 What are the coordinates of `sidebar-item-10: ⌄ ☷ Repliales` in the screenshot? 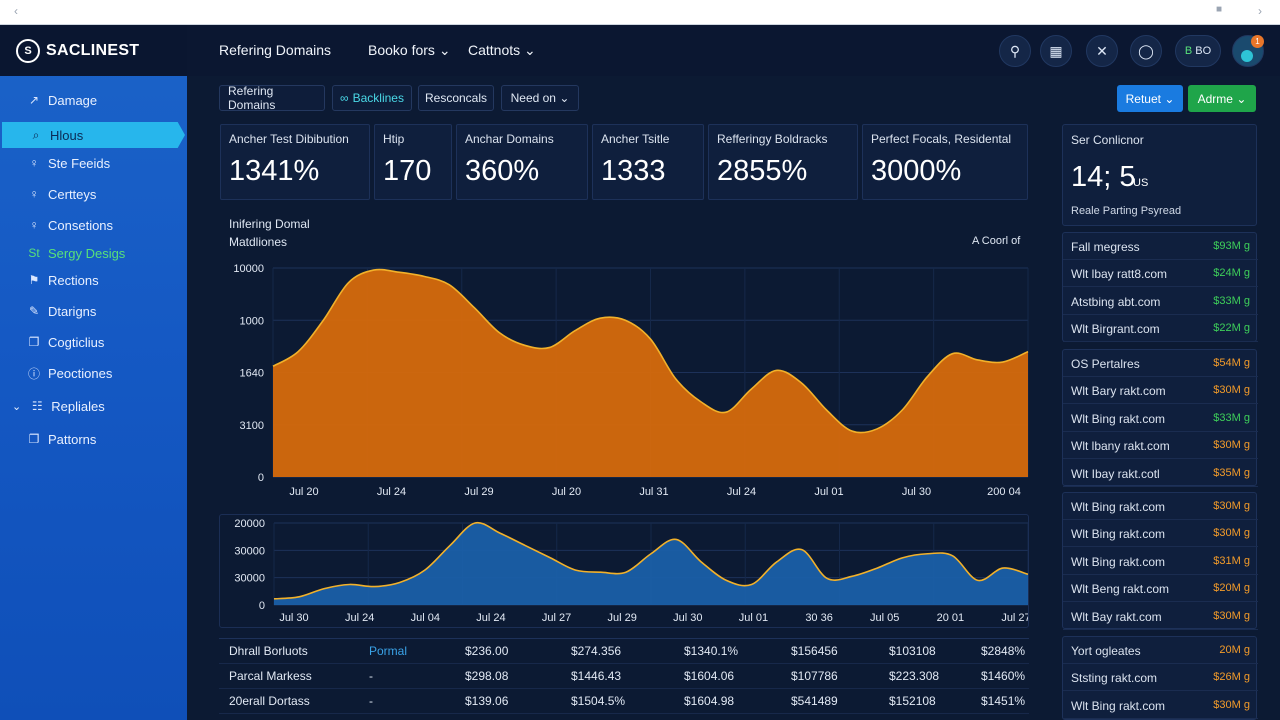 It's located at (93, 406).